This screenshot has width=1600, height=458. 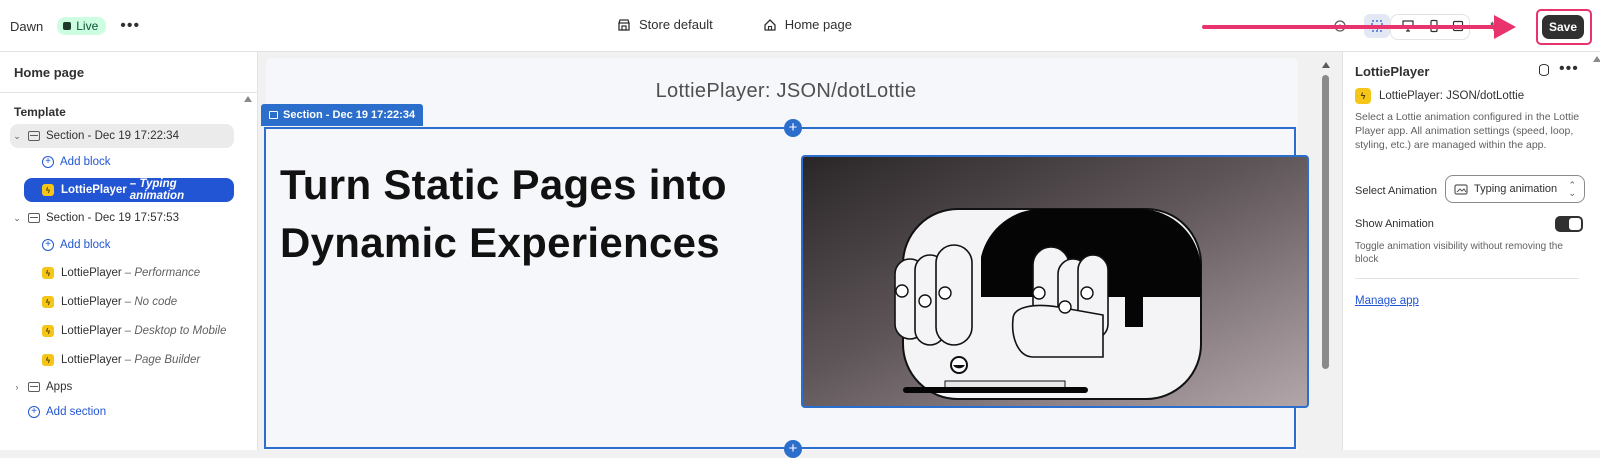 What do you see at coordinates (162, 360) in the screenshot?
I see `block-subtitle: – Page Builder` at bounding box center [162, 360].